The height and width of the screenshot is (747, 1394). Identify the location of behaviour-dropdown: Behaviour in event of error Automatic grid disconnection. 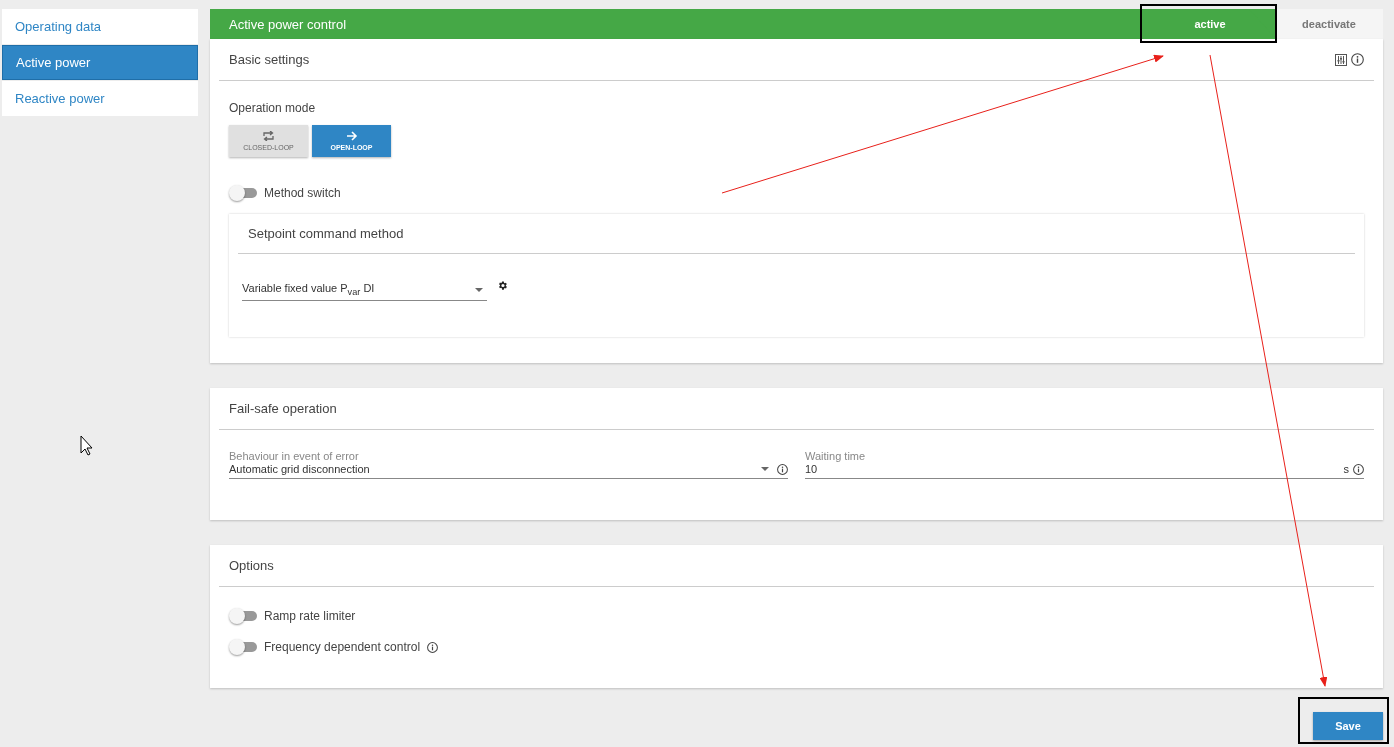
(508, 465).